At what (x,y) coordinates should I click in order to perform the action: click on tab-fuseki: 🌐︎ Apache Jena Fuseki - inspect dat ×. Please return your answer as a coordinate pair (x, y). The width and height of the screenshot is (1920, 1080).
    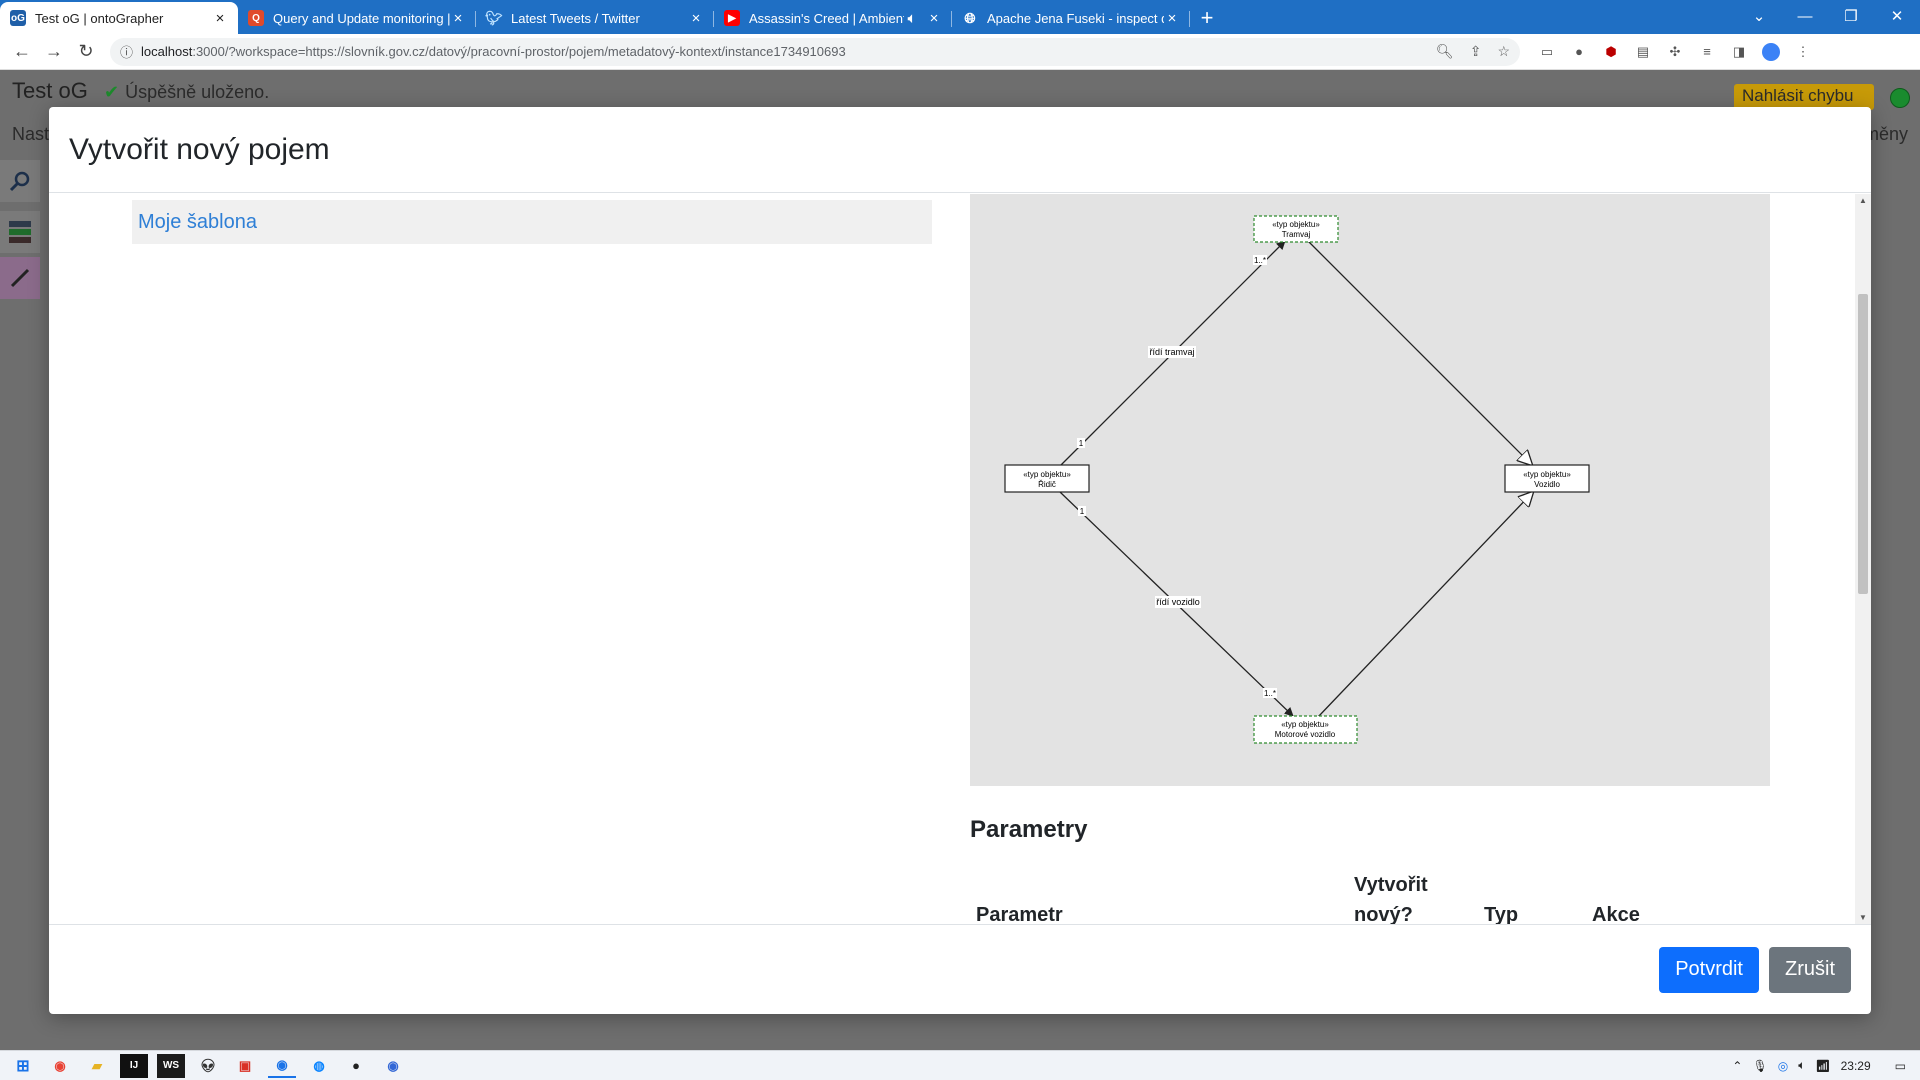
    Looking at the image, I should click on (1071, 18).